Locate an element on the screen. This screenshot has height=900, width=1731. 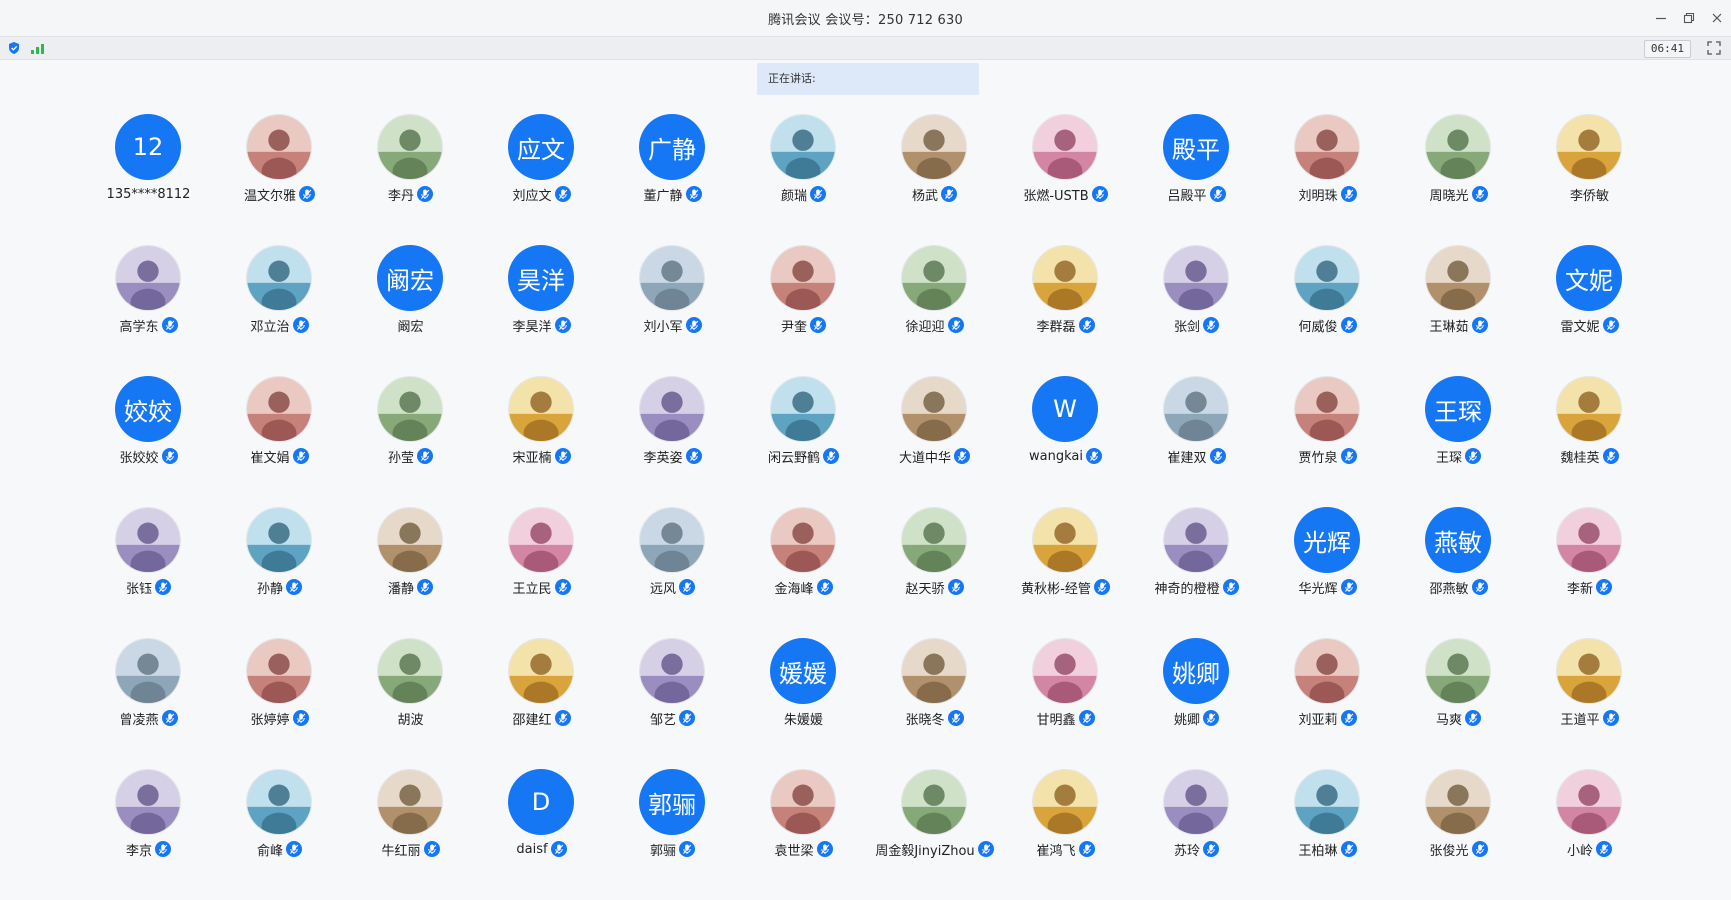
participant-tile: 张婷婷 is located at coordinates (279, 700).